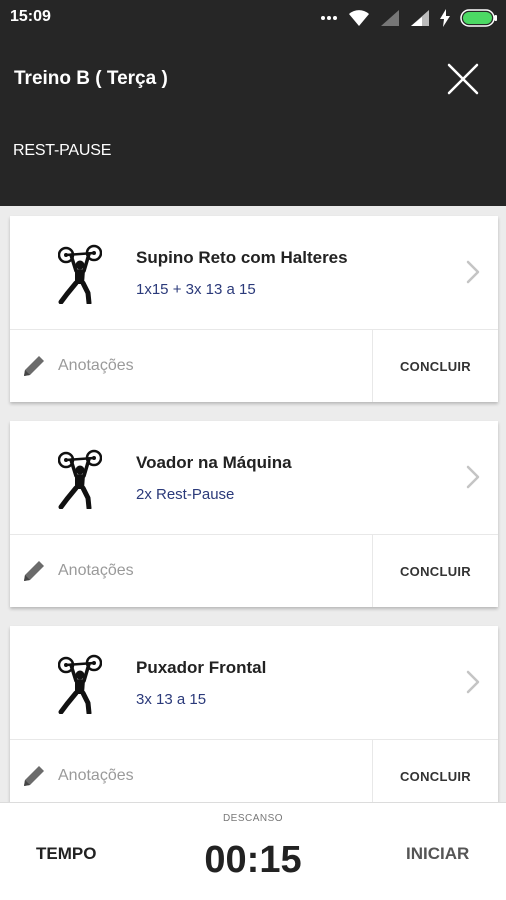 This screenshot has height=900, width=506. What do you see at coordinates (253, 18) in the screenshot?
I see `status-bar: 15:09` at bounding box center [253, 18].